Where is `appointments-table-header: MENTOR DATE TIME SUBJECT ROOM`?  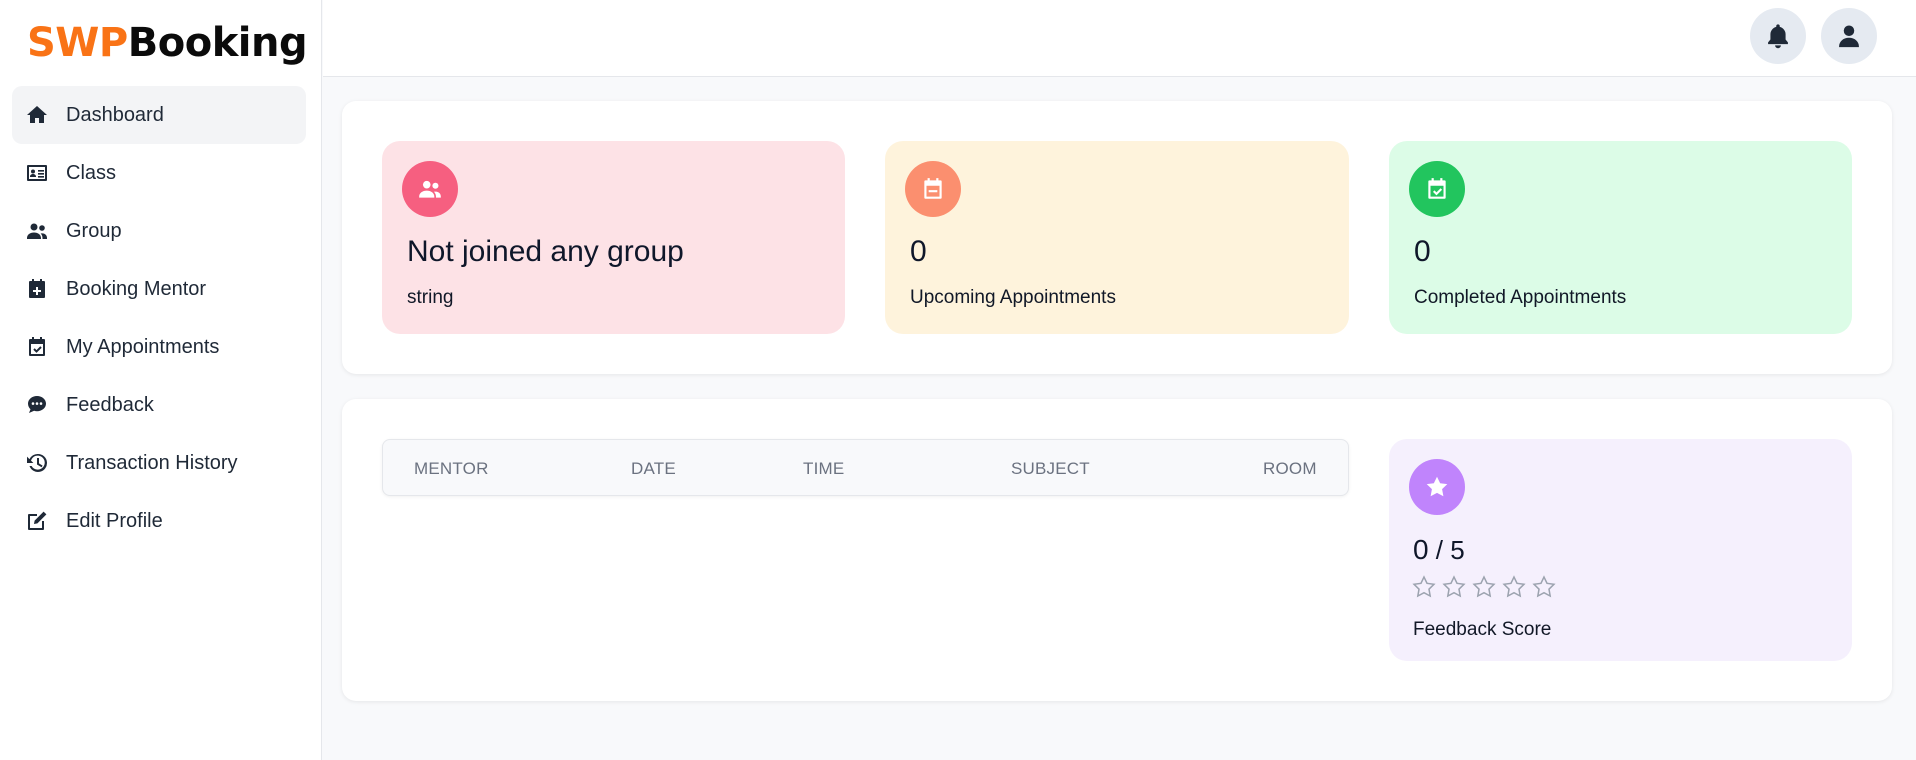 appointments-table-header: MENTOR DATE TIME SUBJECT ROOM is located at coordinates (865, 467).